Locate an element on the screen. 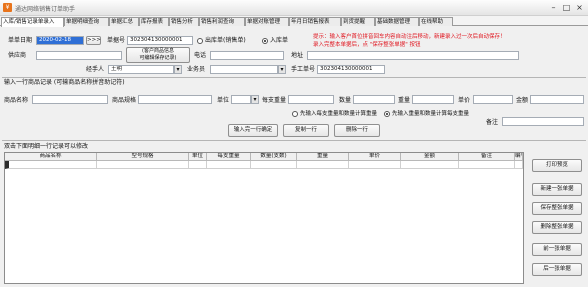 The image size is (588, 287). radio-calc-weight is located at coordinates (295, 114).